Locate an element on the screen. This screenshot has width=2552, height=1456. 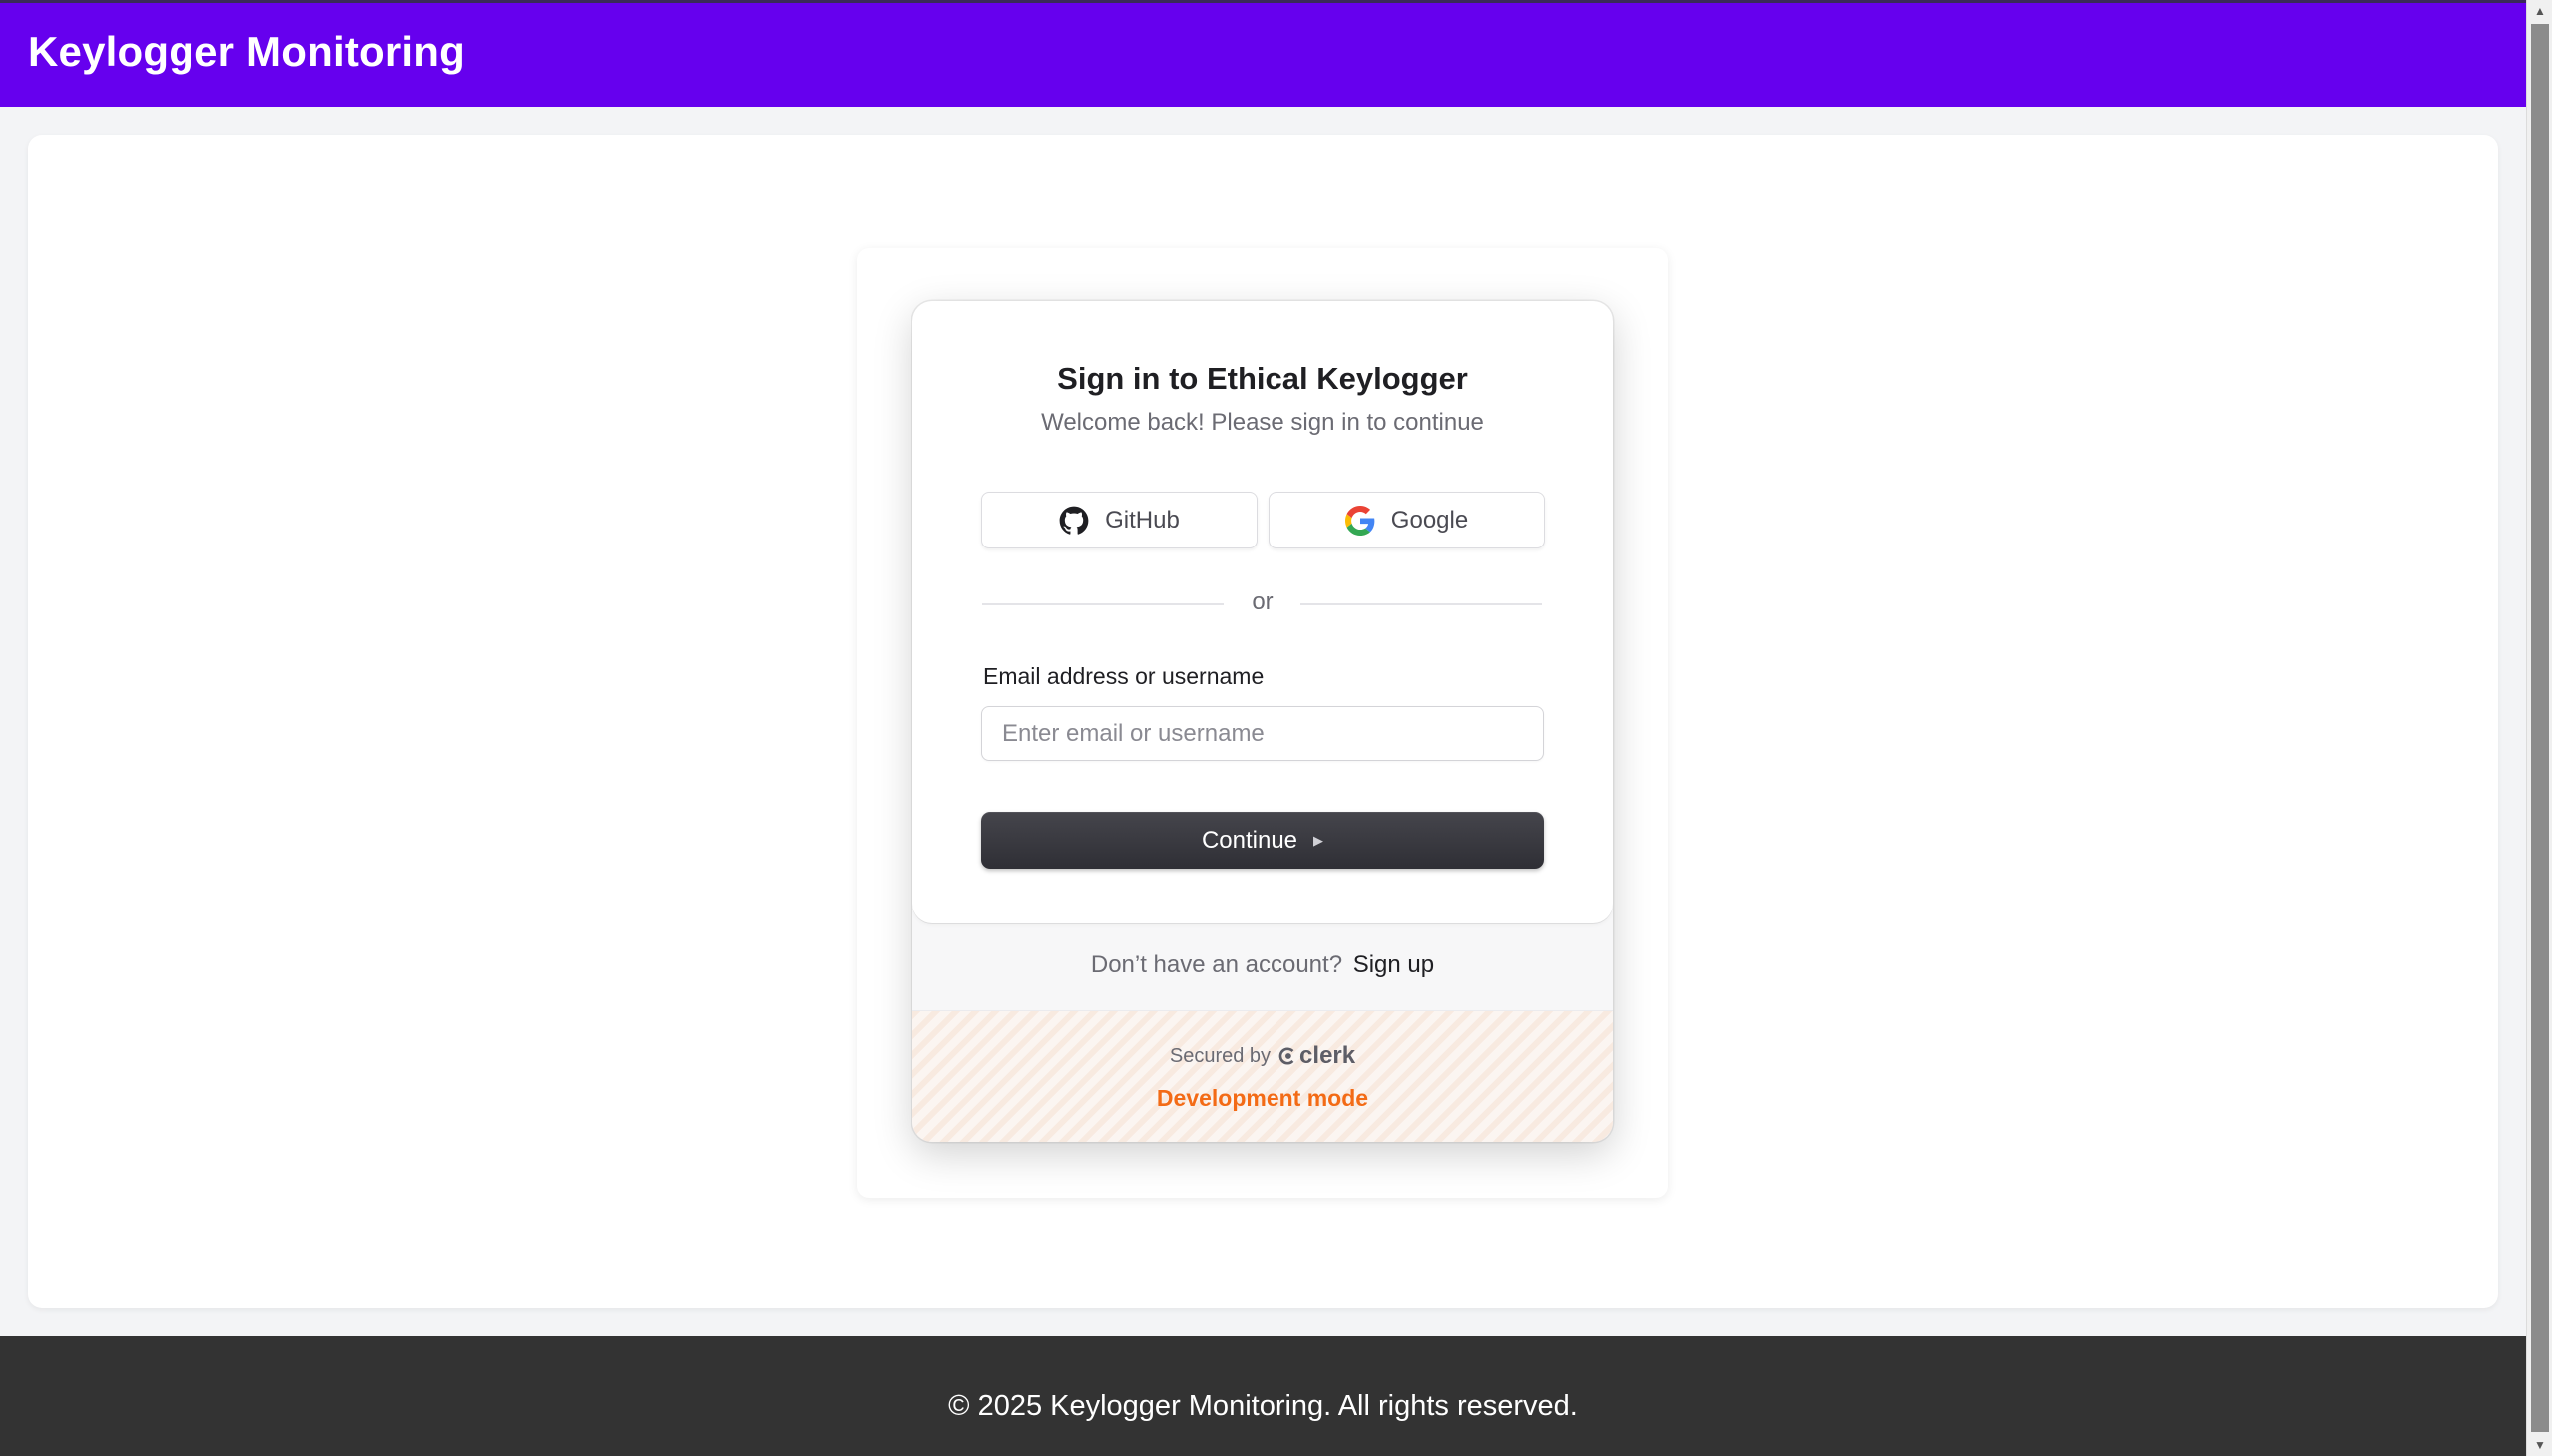
google-icon is located at coordinates (1359, 520).